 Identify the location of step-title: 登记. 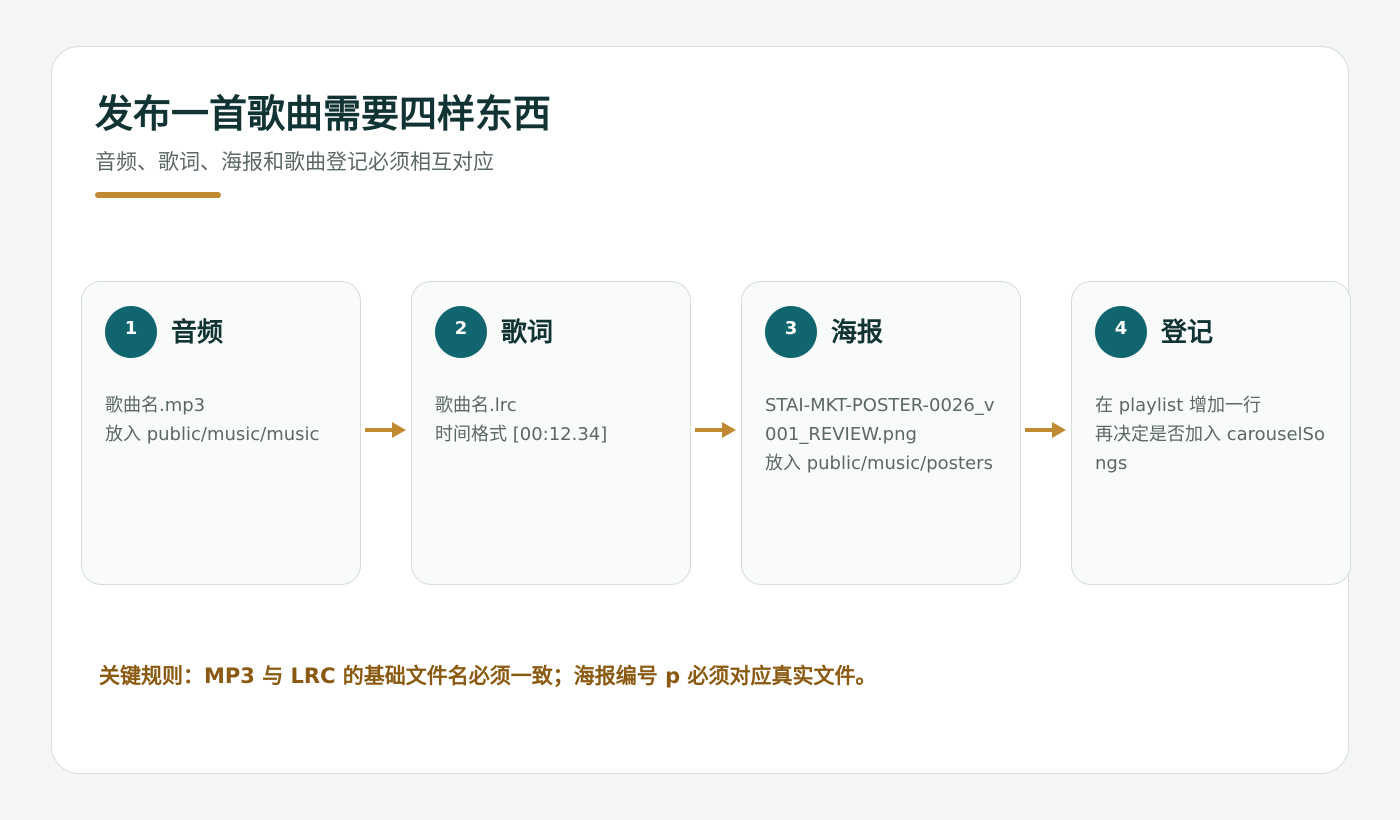
(1187, 333).